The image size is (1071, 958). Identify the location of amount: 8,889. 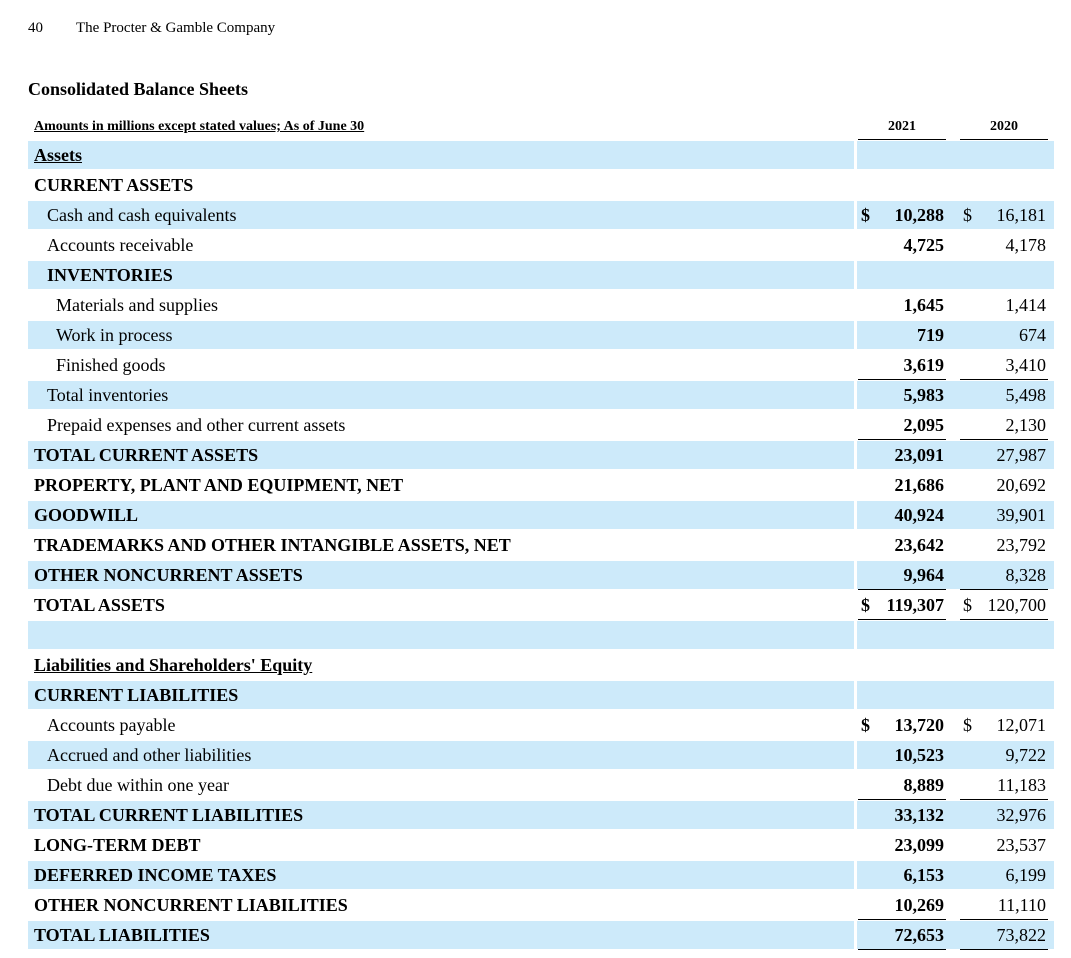
(924, 785).